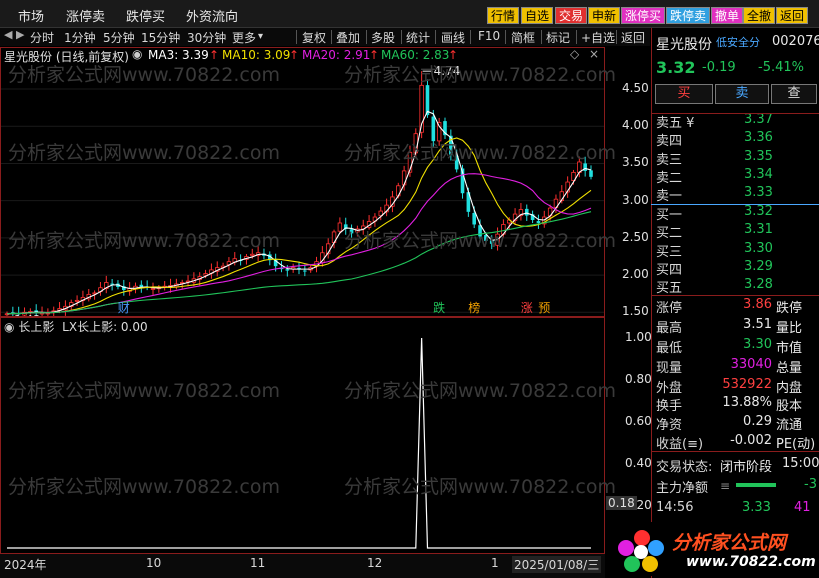 Image resolution: width=819 pixels, height=578 pixels. Describe the element at coordinates (789, 308) in the screenshot. I see `stat-label-2: 跌停` at that location.